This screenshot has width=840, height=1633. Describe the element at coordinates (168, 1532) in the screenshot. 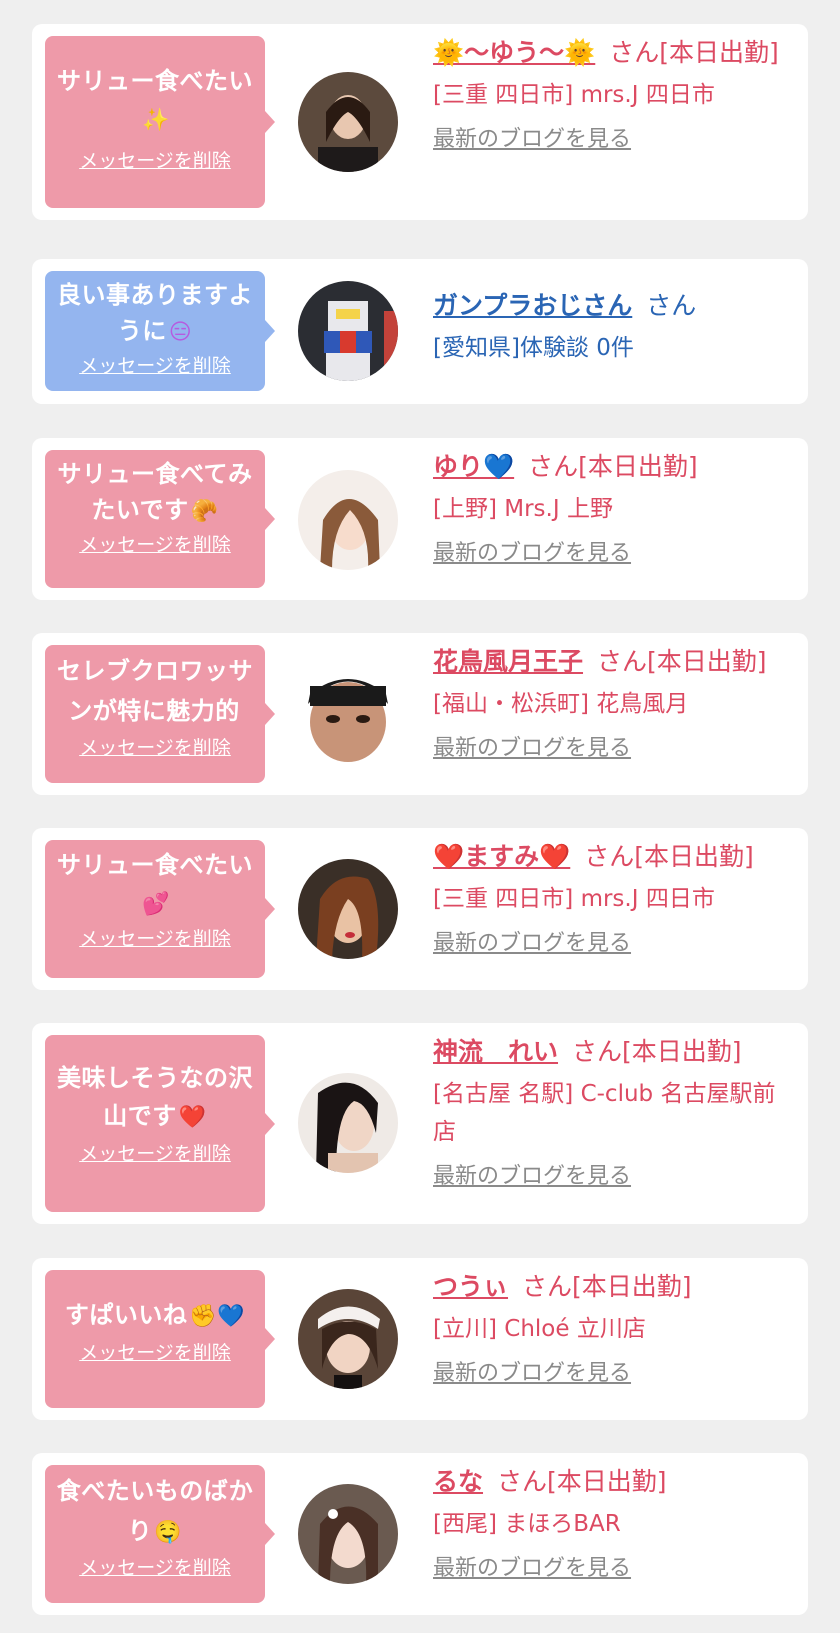

I see `drooling-emoji: 🤤` at that location.